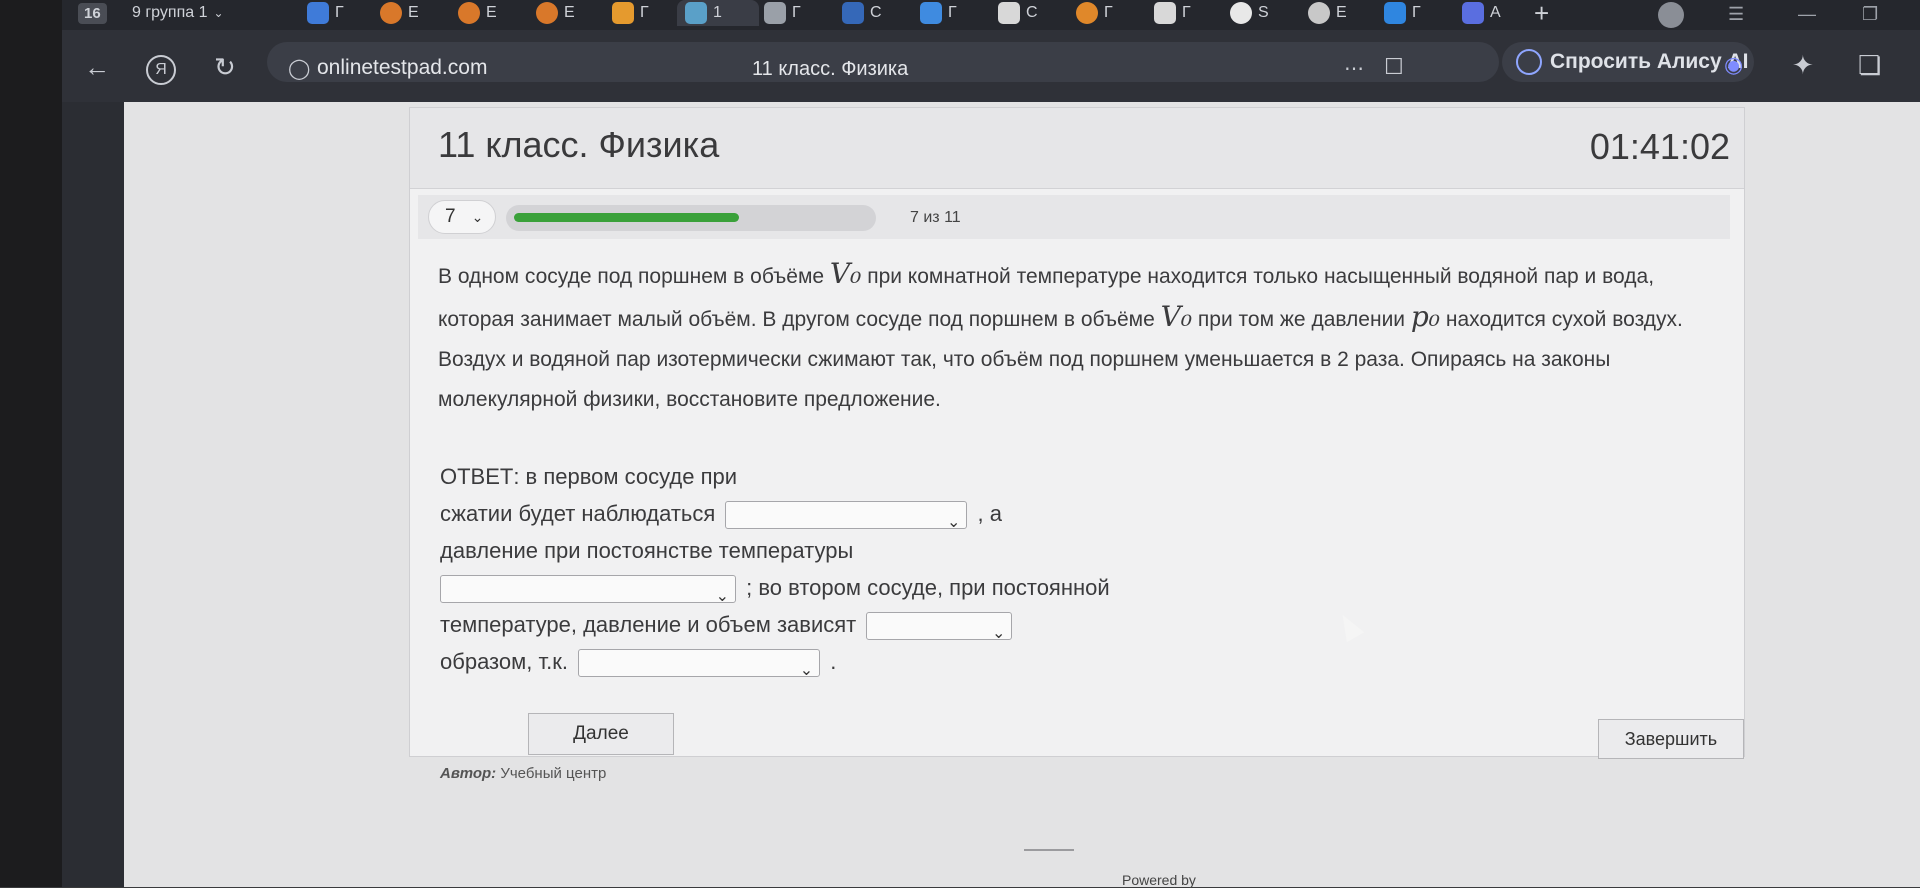 The height and width of the screenshot is (888, 1920). Describe the element at coordinates (31, 443) in the screenshot. I see `monitor-bezel` at that location.